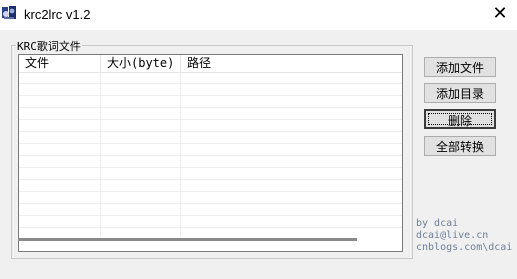  What do you see at coordinates (141, 63) in the screenshot?
I see `column-header-size: 大小(byte)` at bounding box center [141, 63].